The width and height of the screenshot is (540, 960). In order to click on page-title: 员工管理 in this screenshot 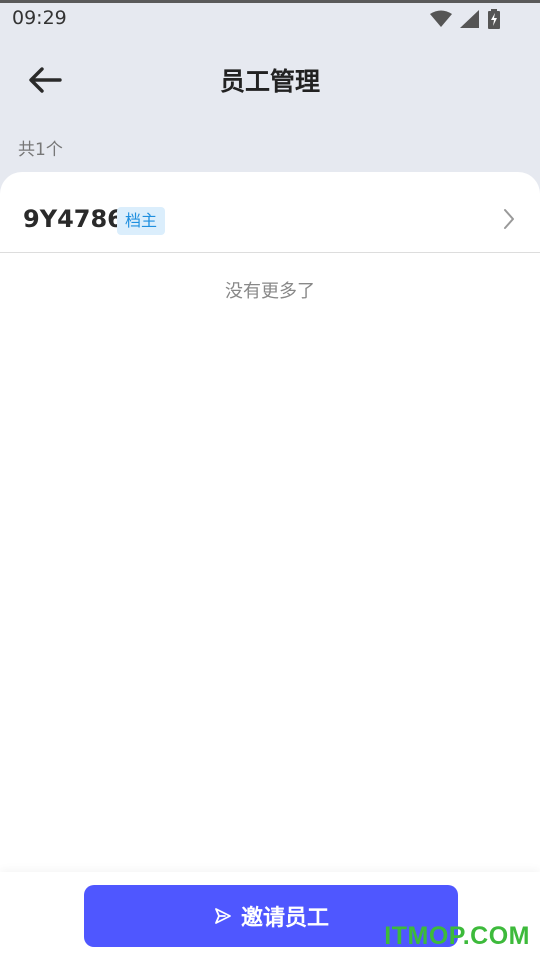, I will do `click(269, 81)`.